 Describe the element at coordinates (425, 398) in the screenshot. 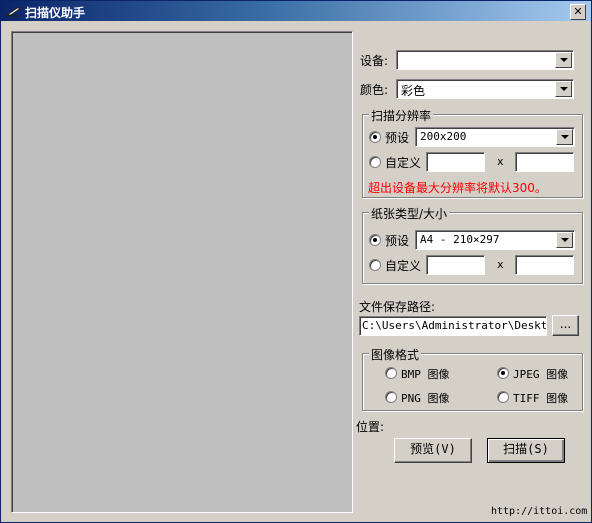

I see `format-png-label: PNG 图像` at that location.